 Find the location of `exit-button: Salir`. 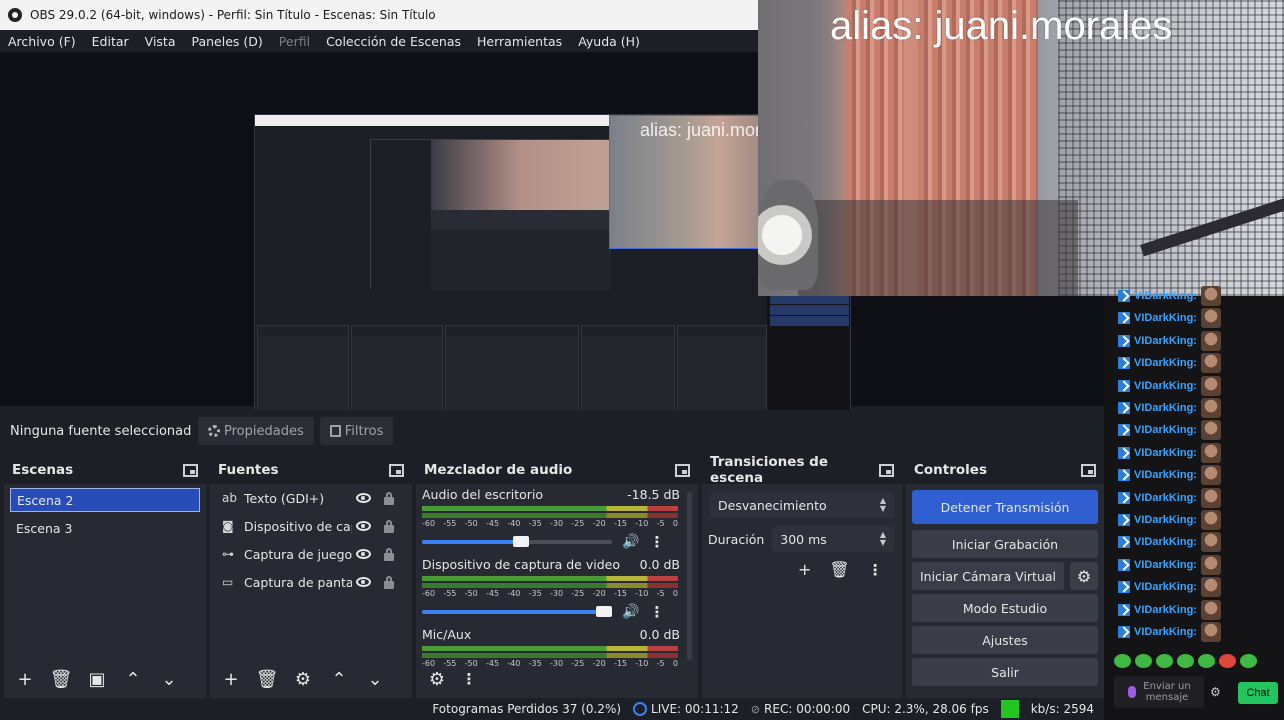

exit-button: Salir is located at coordinates (1005, 672).